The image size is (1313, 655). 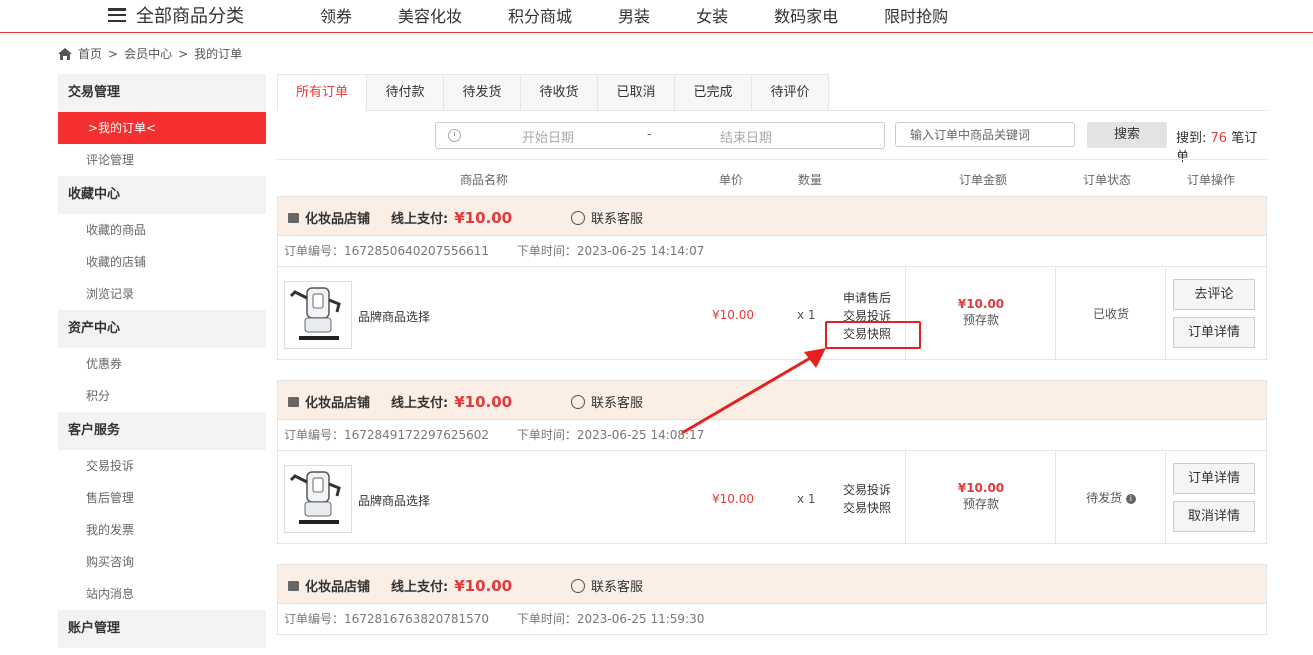 I want to click on date-range-dash: -, so click(x=649, y=134).